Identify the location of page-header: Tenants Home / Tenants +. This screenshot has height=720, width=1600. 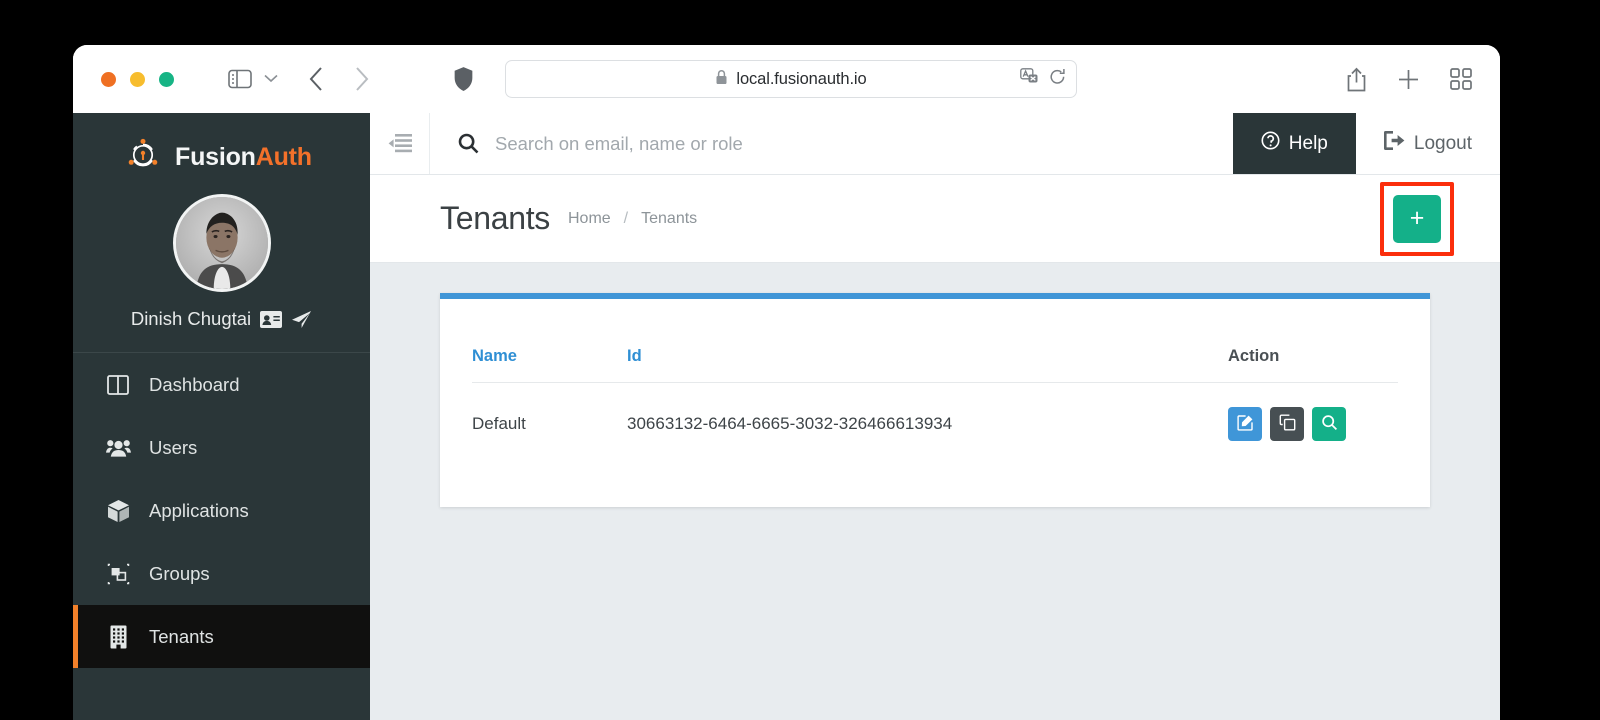
(935, 219).